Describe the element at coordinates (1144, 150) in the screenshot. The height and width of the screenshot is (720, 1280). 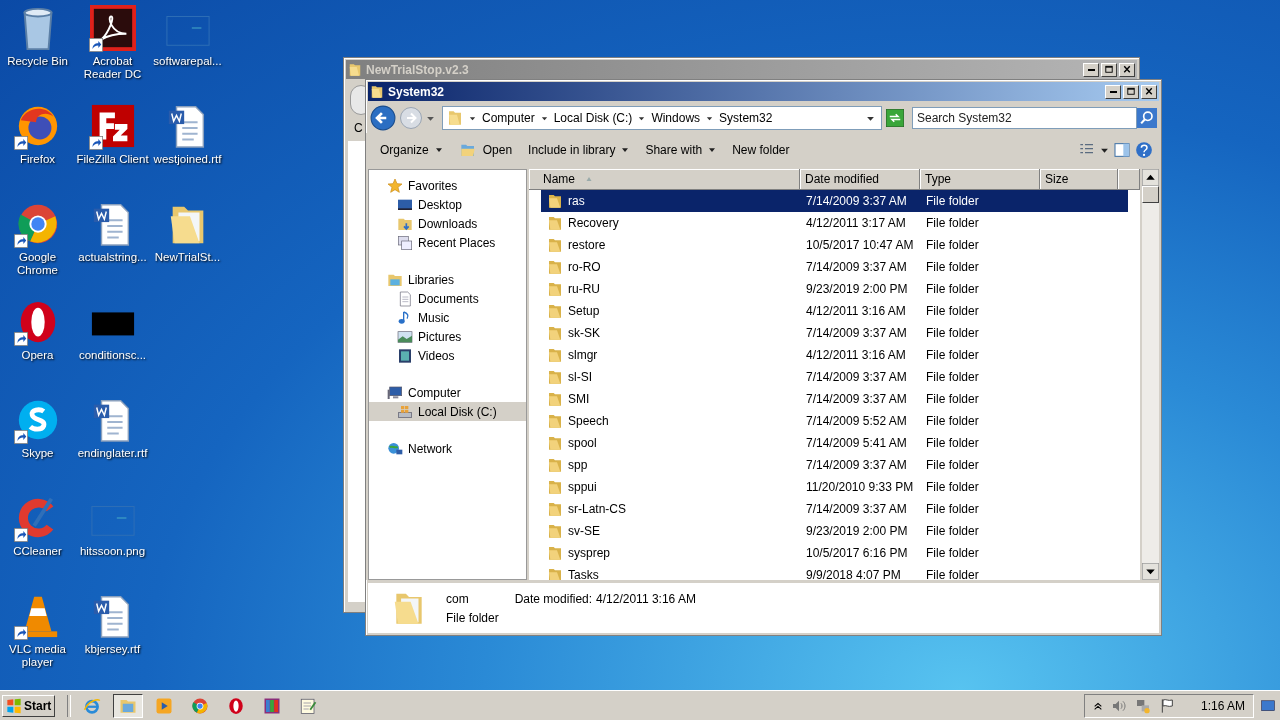
I see `help-icon` at that location.